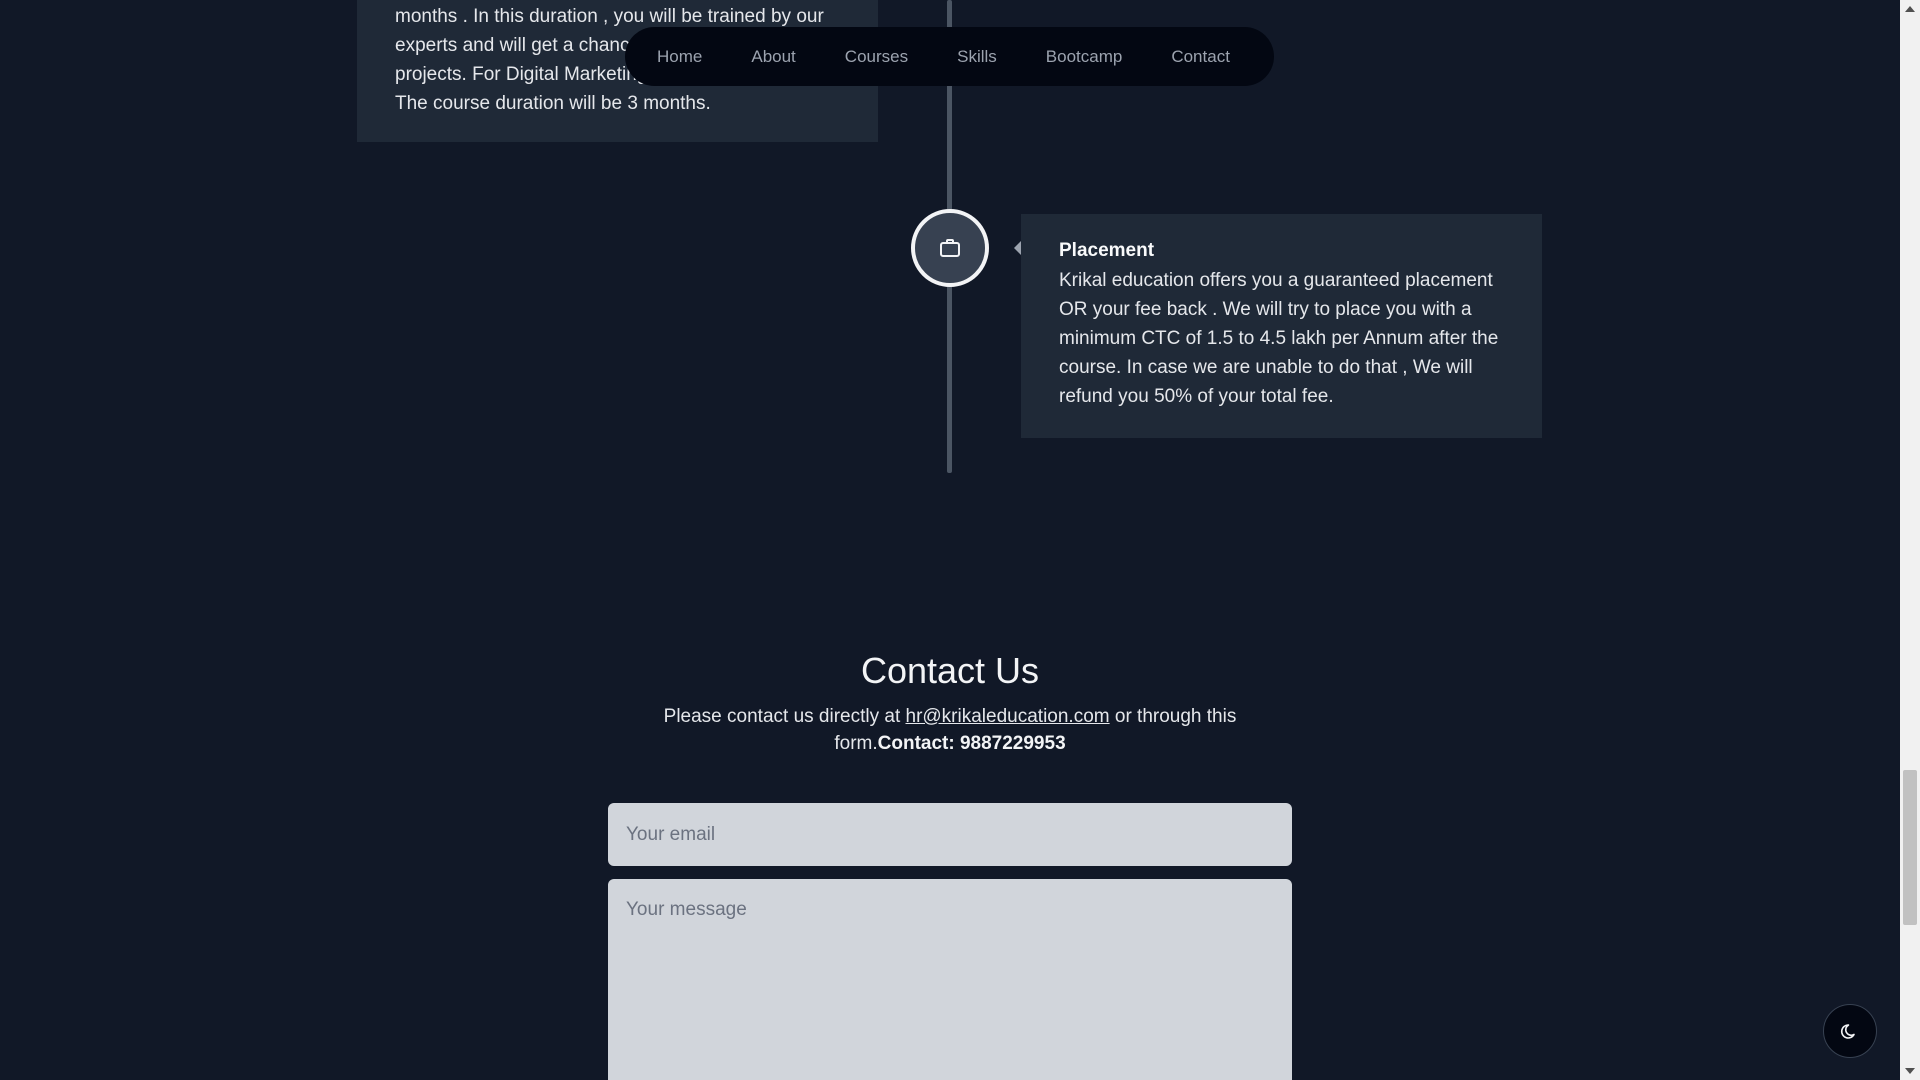 This screenshot has height=1080, width=1920. I want to click on contact-email-link: hr@krikaleducation.com, so click(1008, 716).